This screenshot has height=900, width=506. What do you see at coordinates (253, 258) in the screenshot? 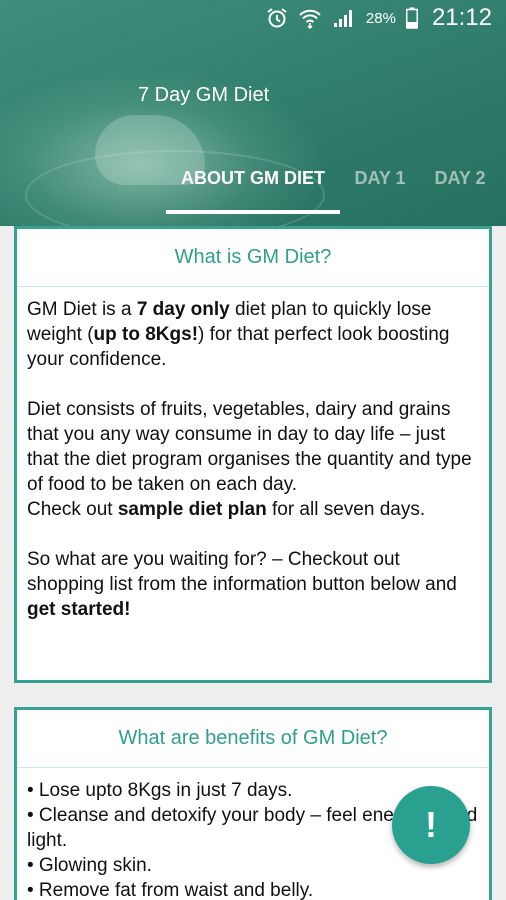
I see `about-card-title: What is GM Diet?` at bounding box center [253, 258].